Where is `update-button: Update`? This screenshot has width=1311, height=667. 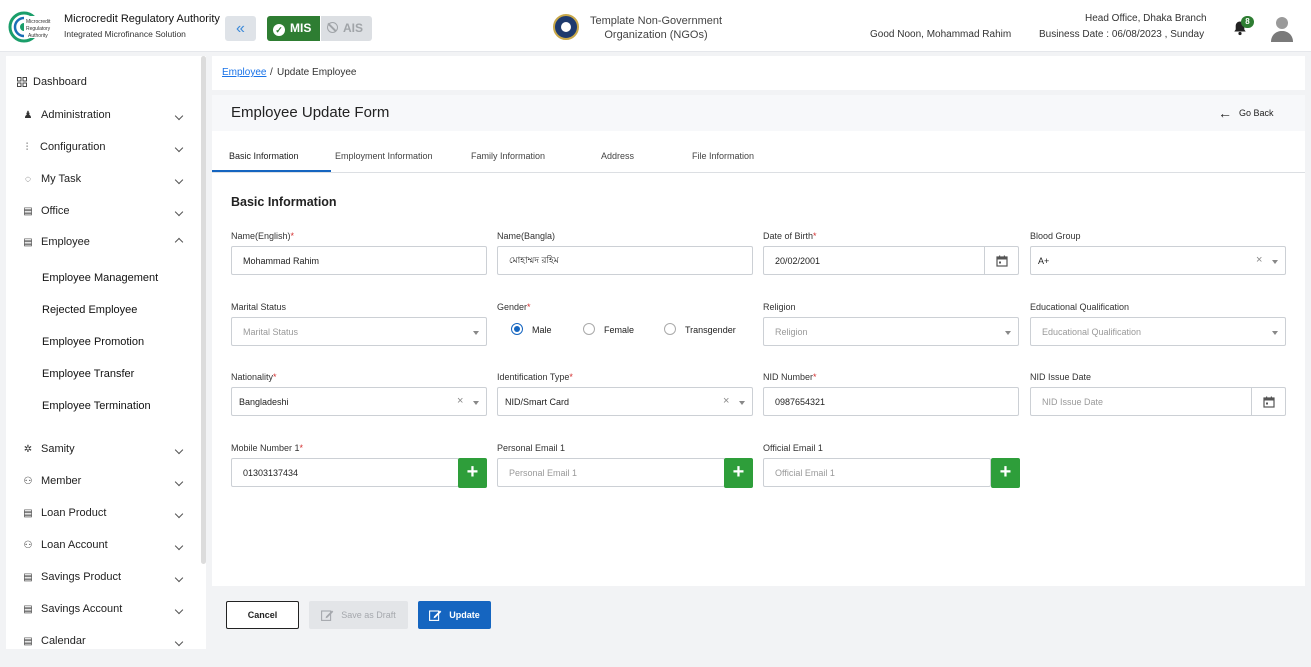
update-button: Update is located at coordinates (454, 615).